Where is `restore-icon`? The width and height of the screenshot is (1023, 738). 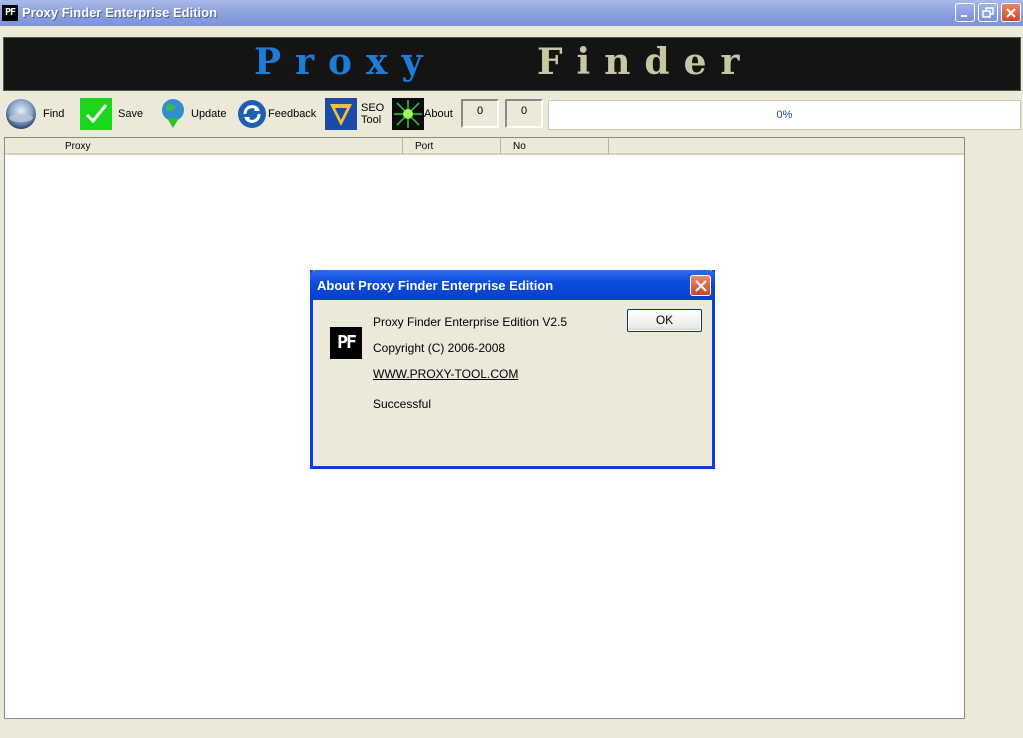 restore-icon is located at coordinates (988, 12).